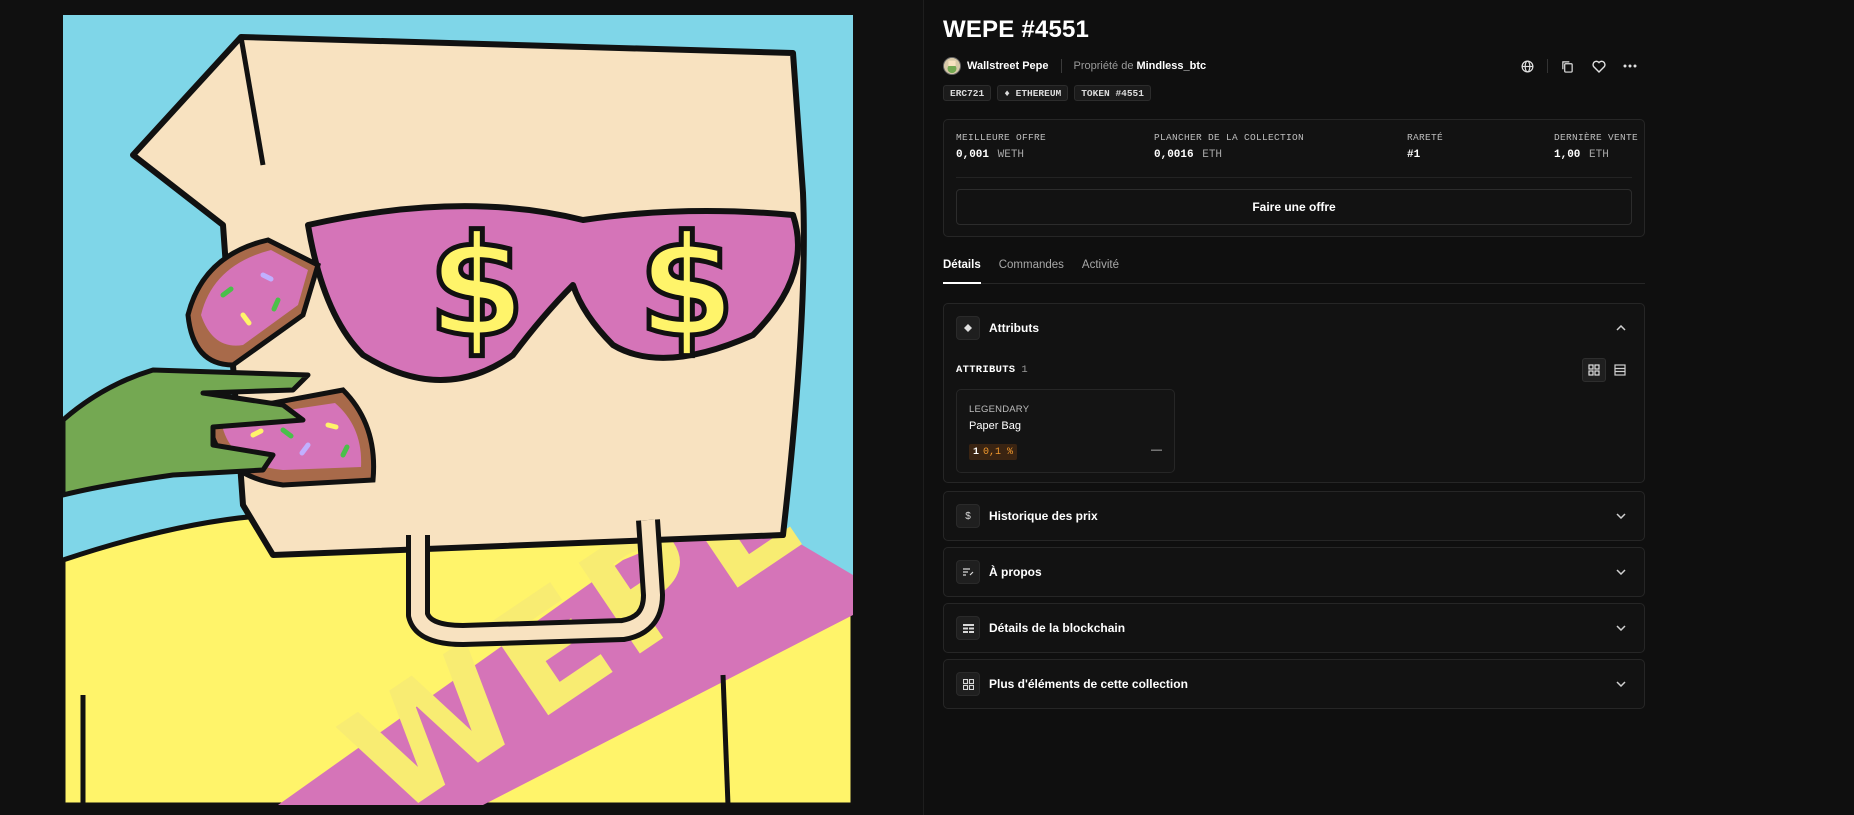 This screenshot has width=1854, height=815. I want to click on meta-divider, so click(1061, 66).